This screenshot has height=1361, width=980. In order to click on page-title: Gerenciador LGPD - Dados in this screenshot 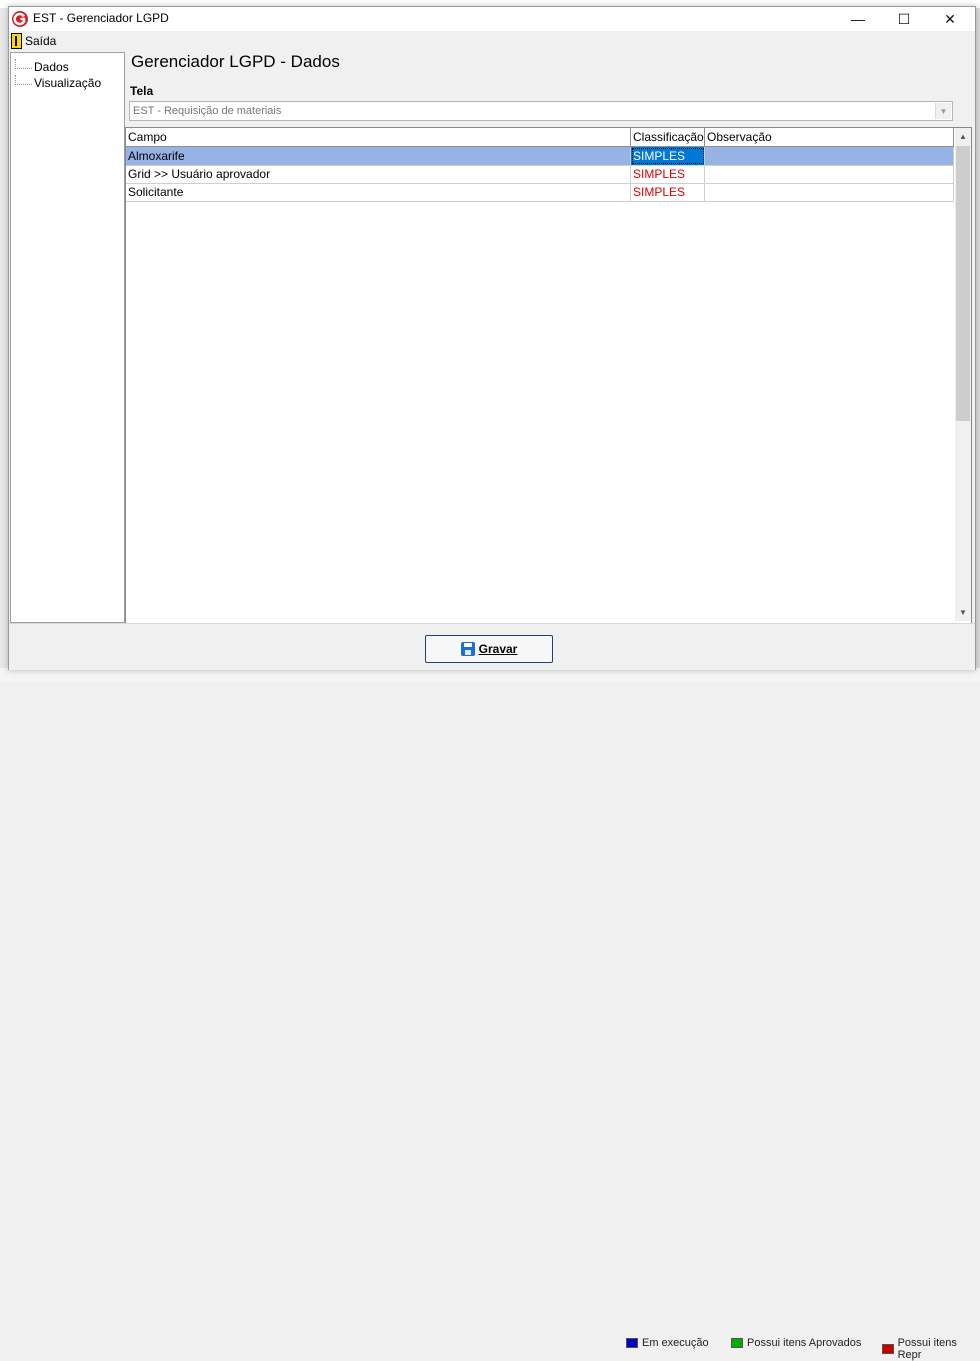, I will do `click(235, 61)`.